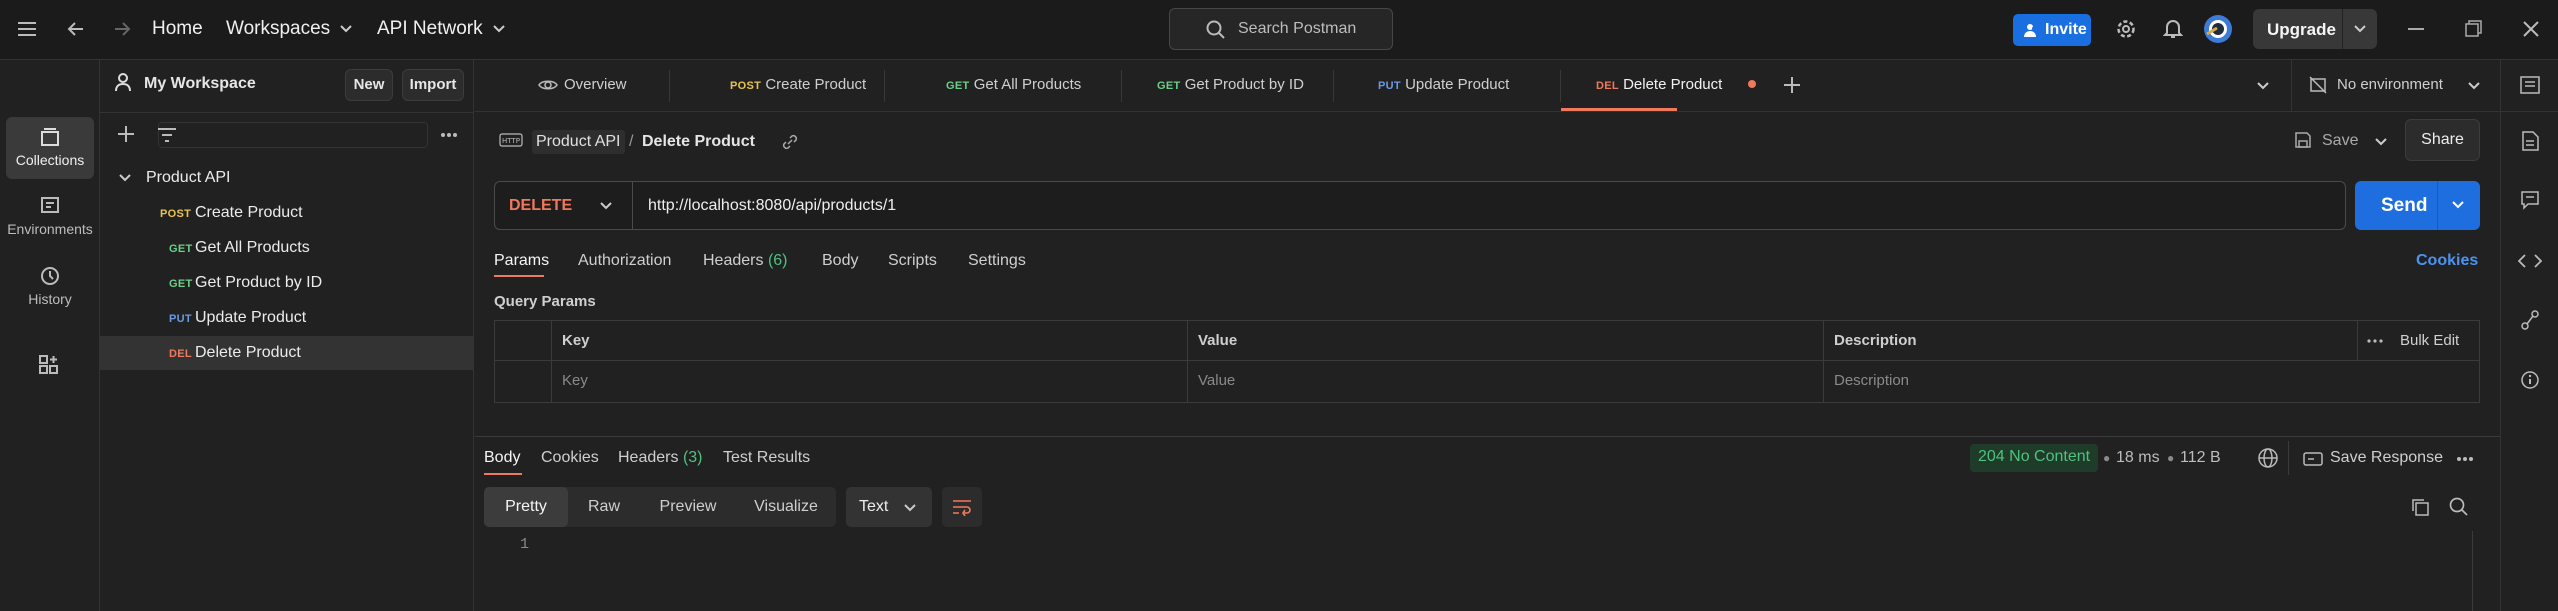 The image size is (2558, 611). What do you see at coordinates (1013, 84) in the screenshot?
I see `tab-get-all-products: GET Get All Products` at bounding box center [1013, 84].